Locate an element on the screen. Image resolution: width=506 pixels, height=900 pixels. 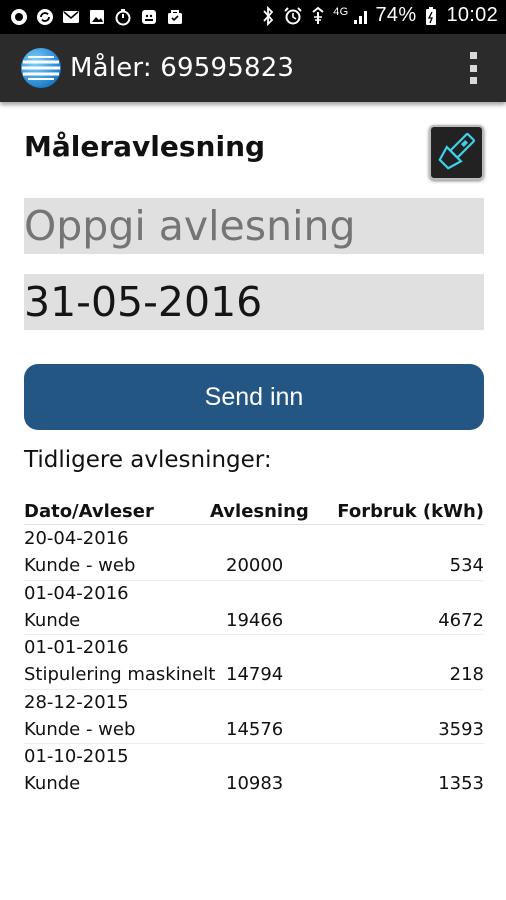
globe-logo-icon is located at coordinates (41, 68).